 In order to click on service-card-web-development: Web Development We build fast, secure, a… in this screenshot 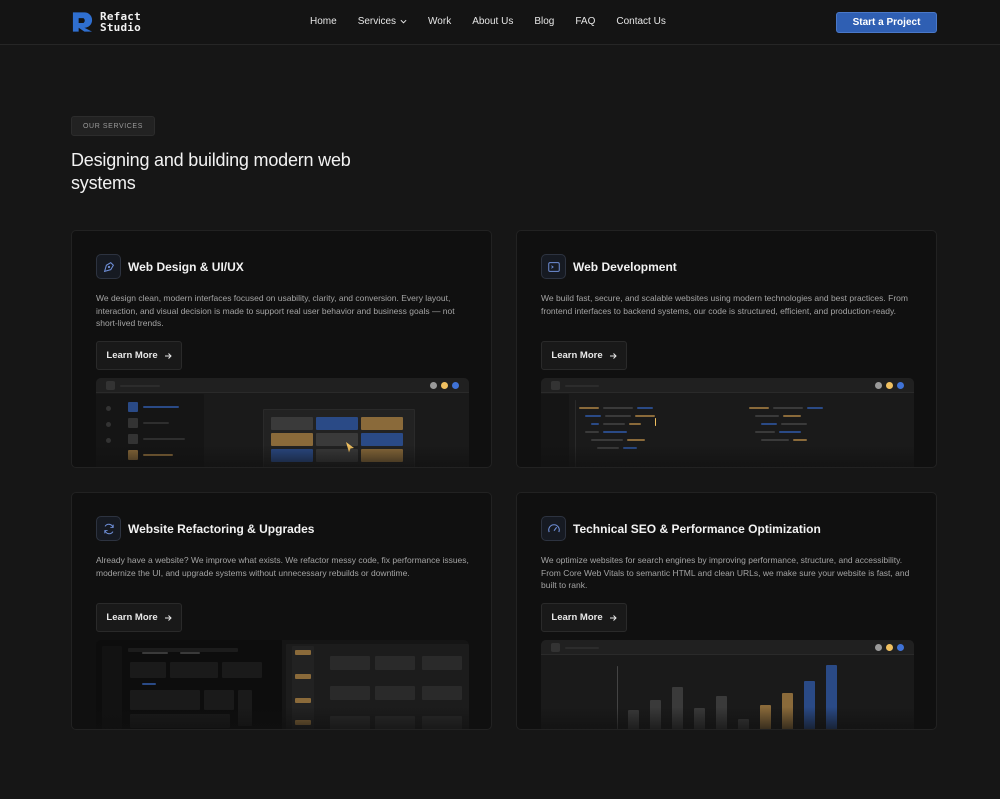, I will do `click(726, 349)`.